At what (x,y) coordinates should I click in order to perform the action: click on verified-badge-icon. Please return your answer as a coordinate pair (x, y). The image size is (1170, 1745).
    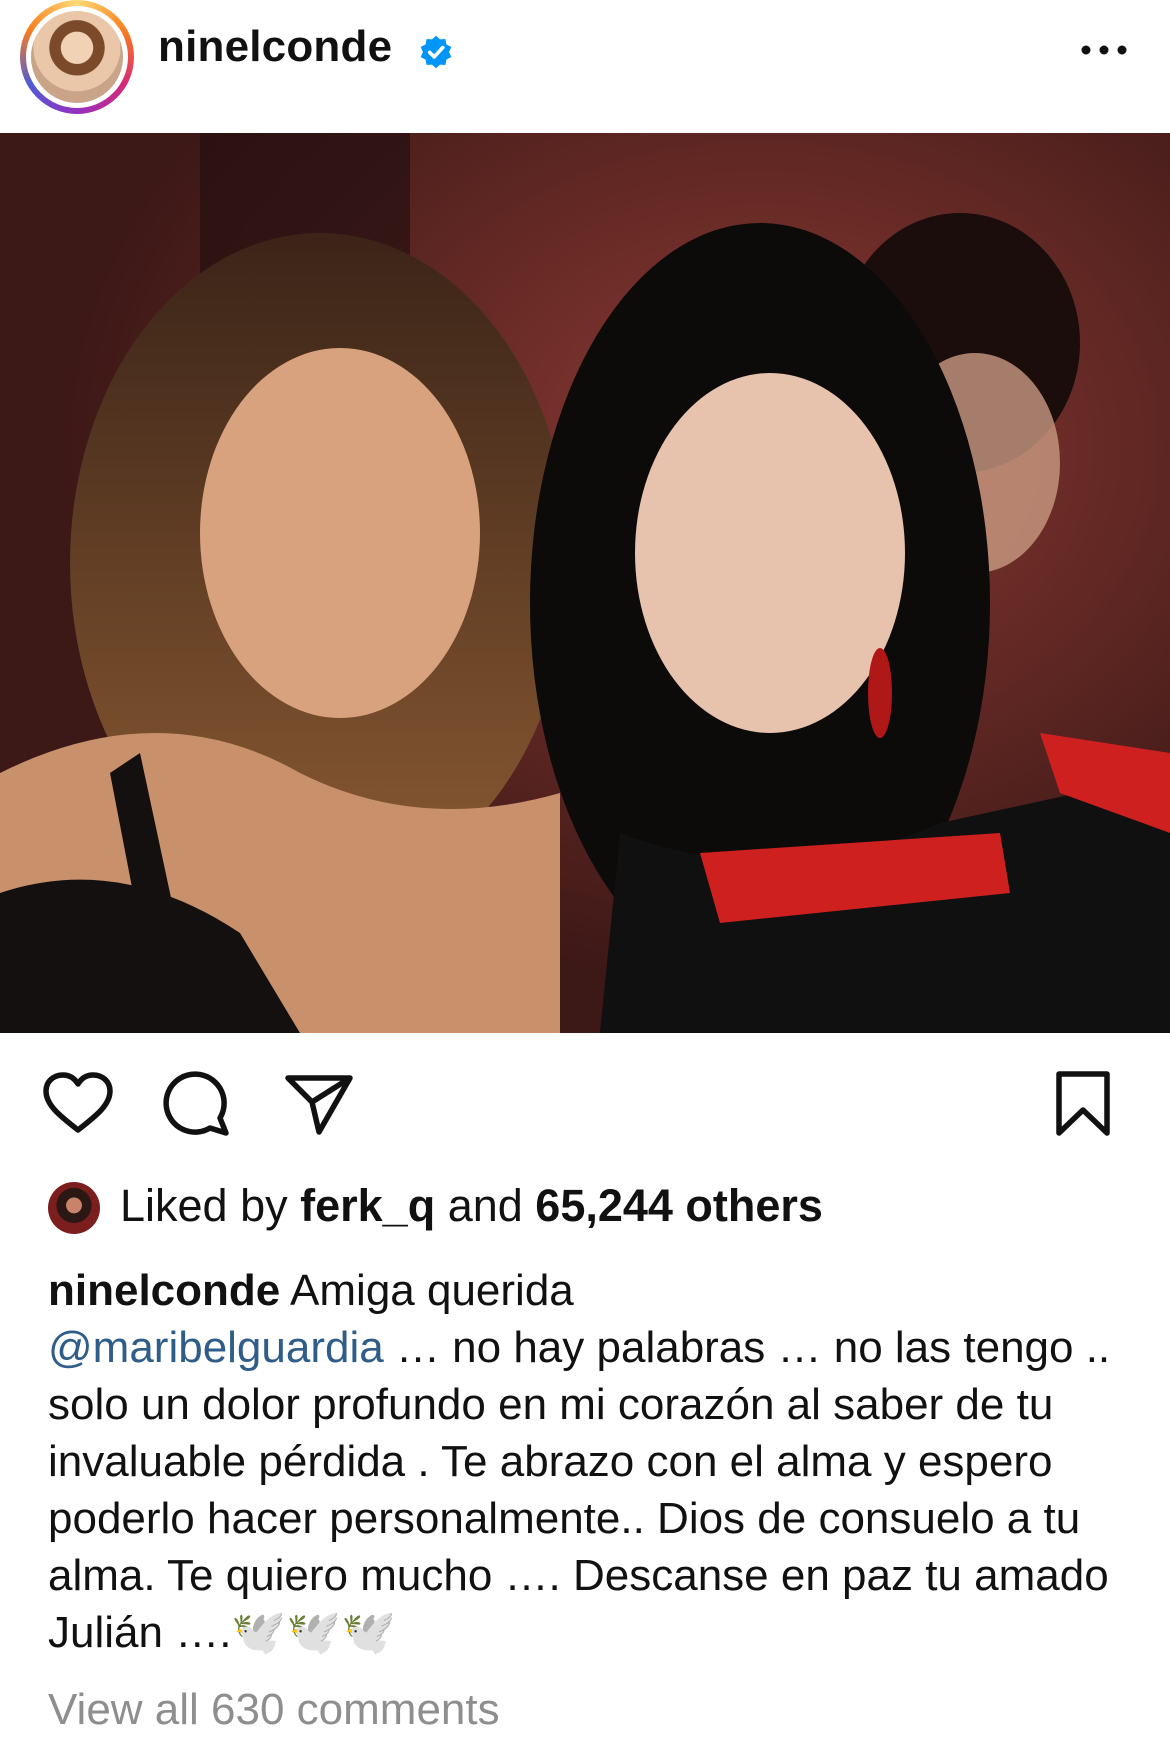
    Looking at the image, I should click on (436, 52).